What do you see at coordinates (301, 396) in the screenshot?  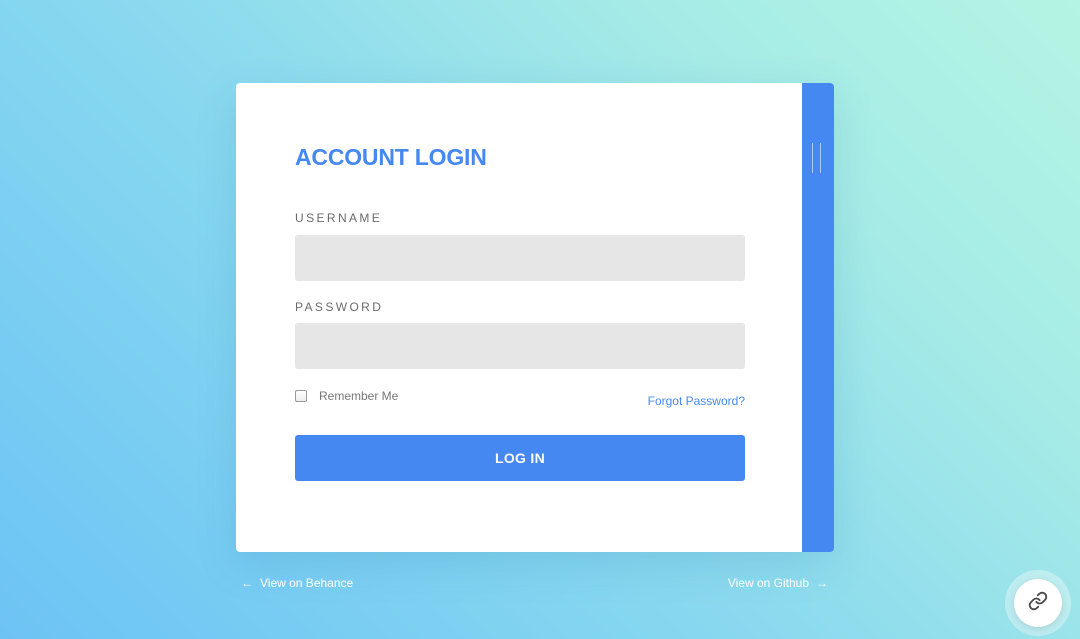 I see `remember-me-checkbox` at bounding box center [301, 396].